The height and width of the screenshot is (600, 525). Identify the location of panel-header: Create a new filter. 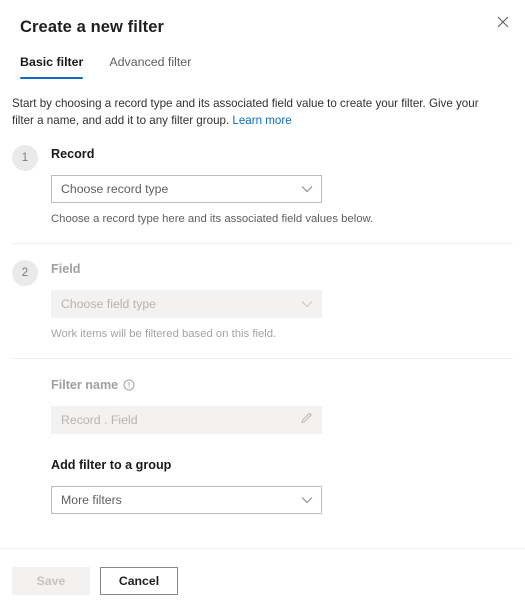
(262, 19).